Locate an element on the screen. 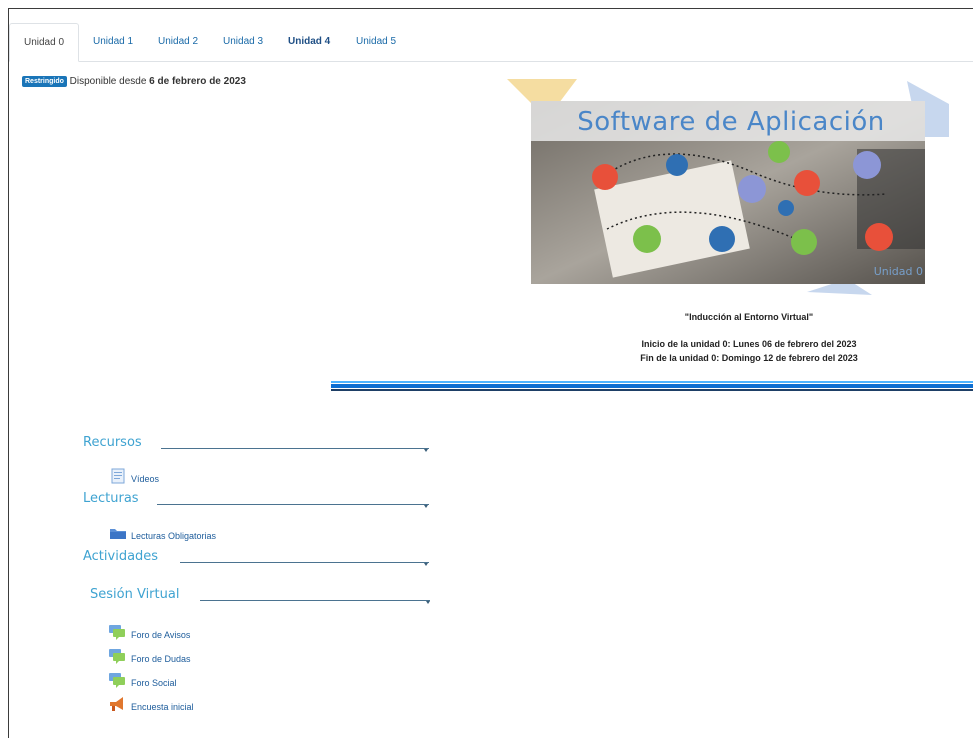  blue-divider is located at coordinates (652, 386).